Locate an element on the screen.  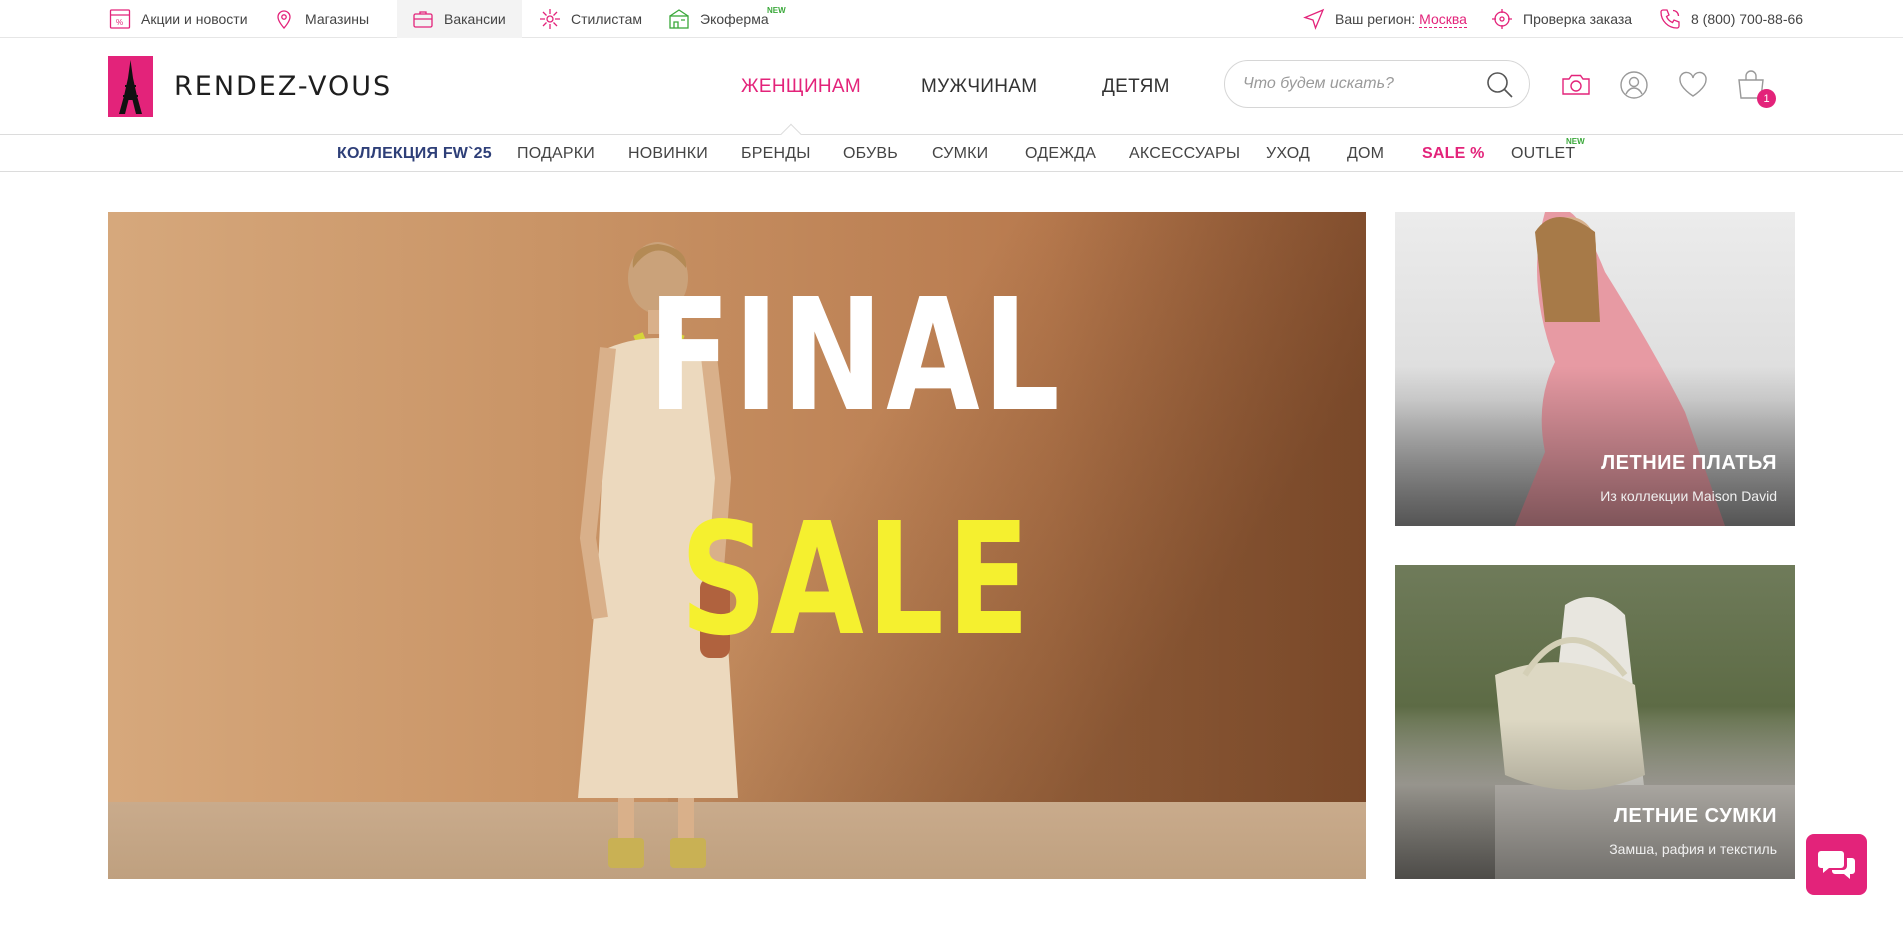
logo-text: RENDEZ-VOUS is located at coordinates (283, 86).